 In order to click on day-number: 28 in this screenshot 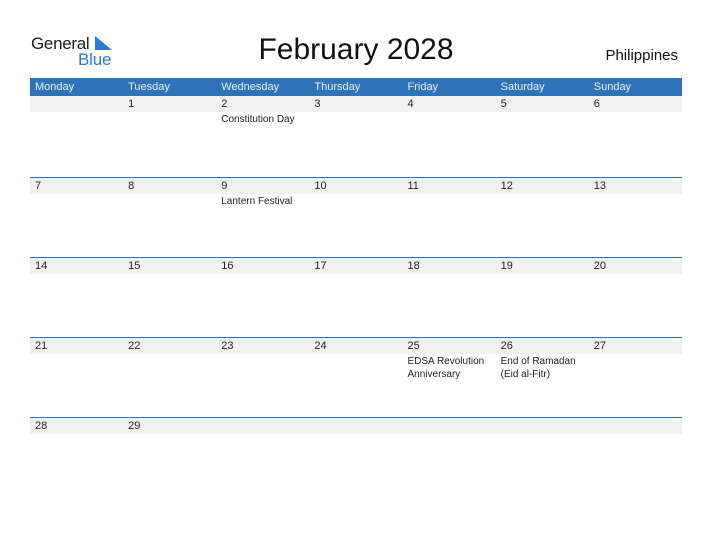, I will do `click(77, 426)`.